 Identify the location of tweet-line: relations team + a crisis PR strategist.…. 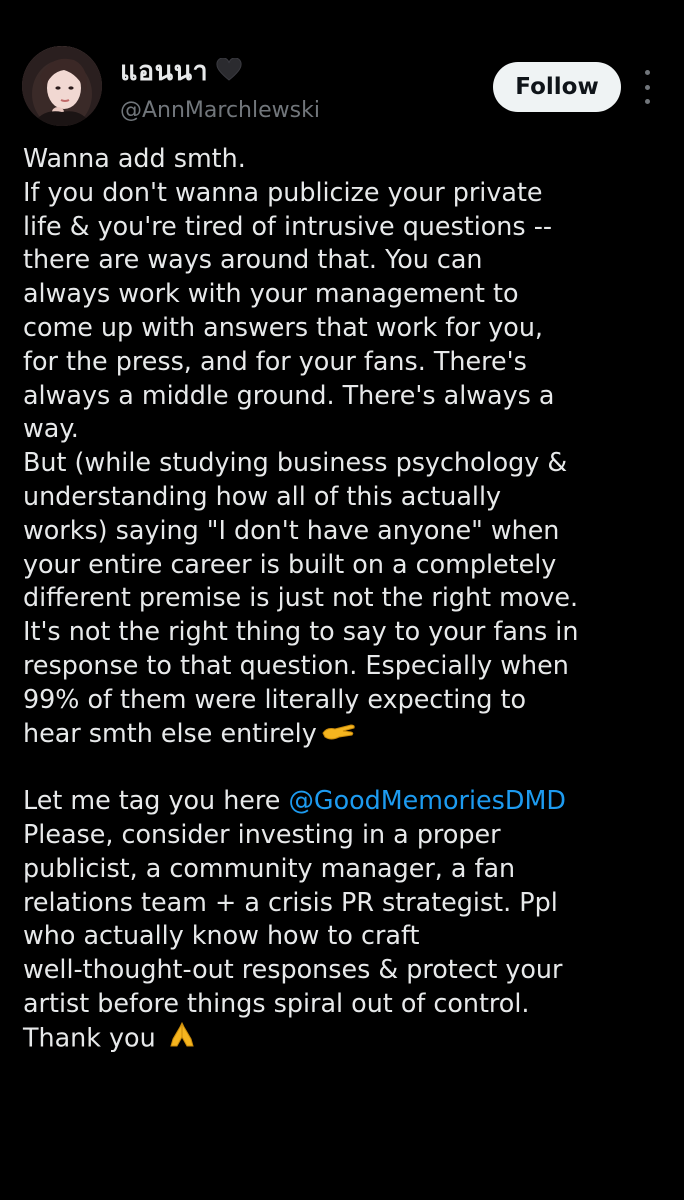
(290, 901).